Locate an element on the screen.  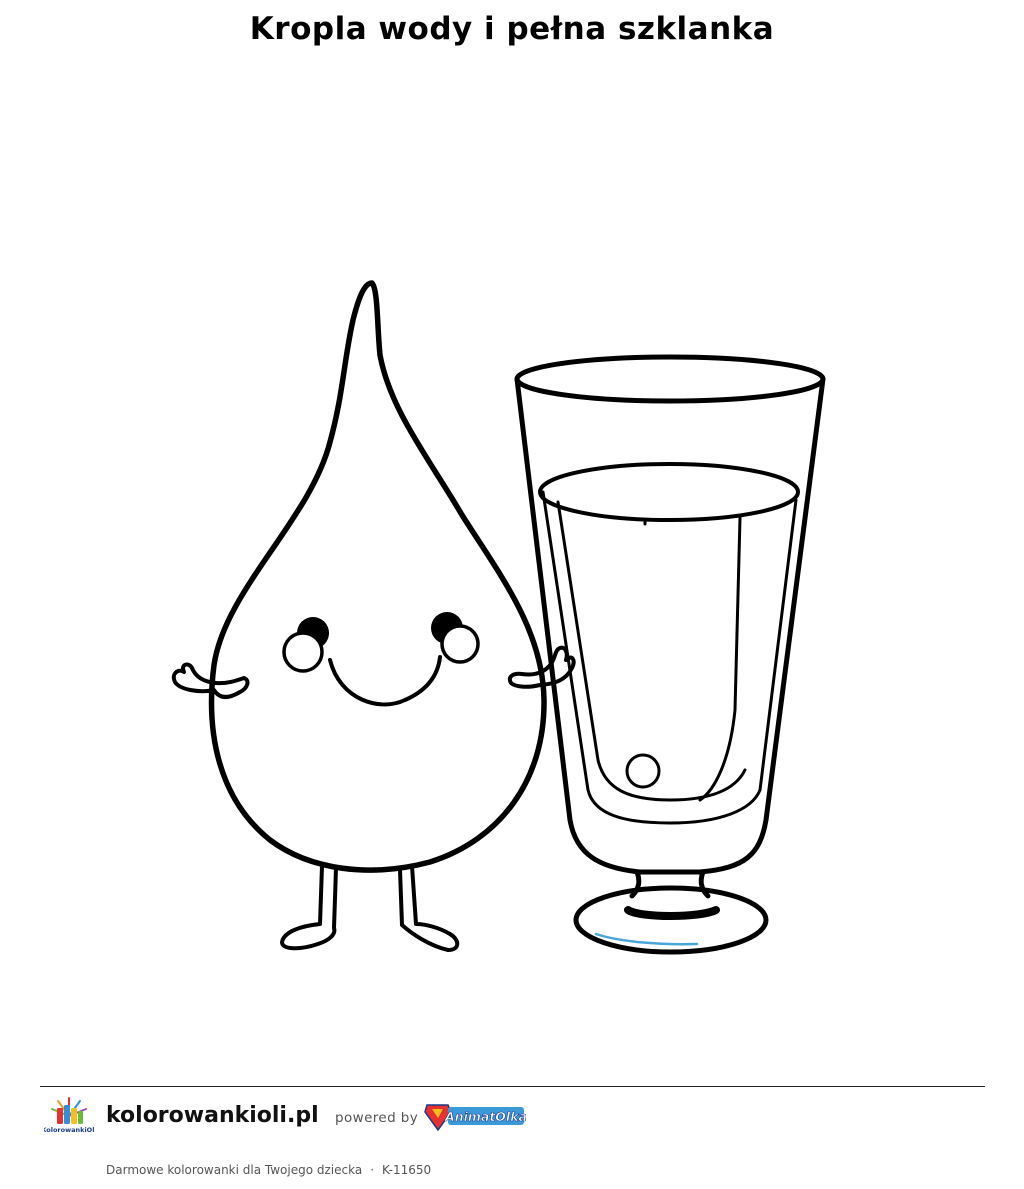
glass-liquid-surface is located at coordinates (669, 492).